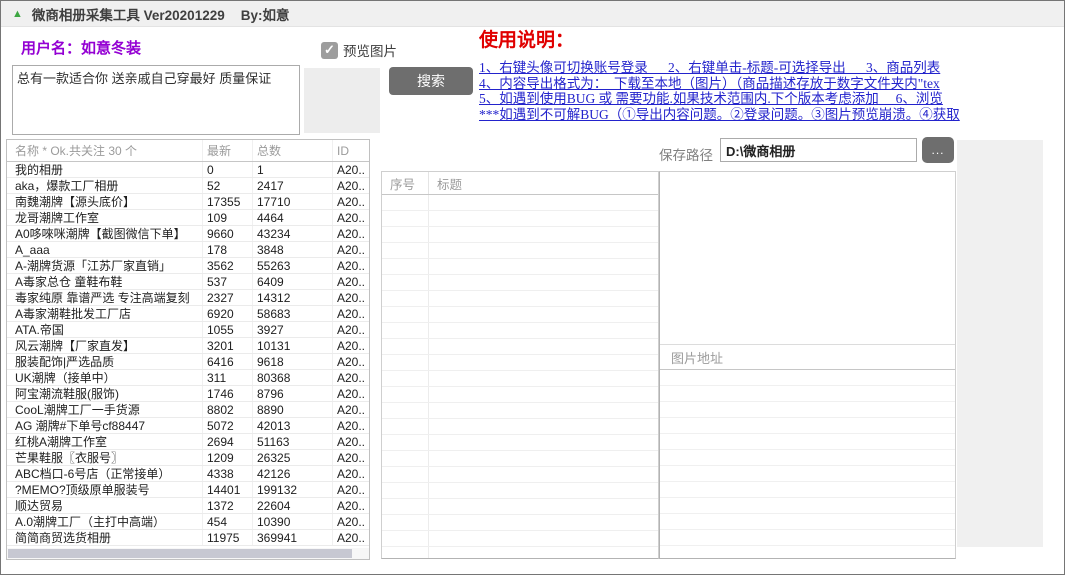 This screenshot has width=1065, height=575. What do you see at coordinates (329, 50) in the screenshot?
I see `checkbox-checked-icon: ✓` at bounding box center [329, 50].